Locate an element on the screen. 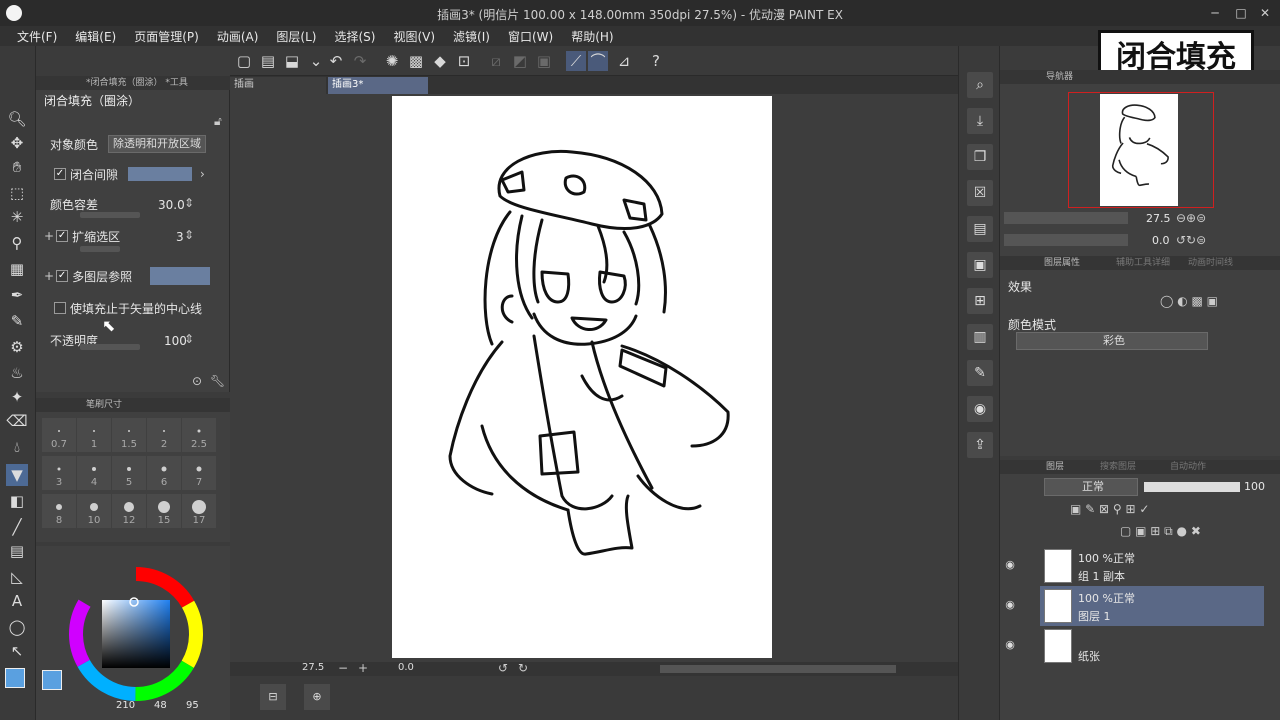 The height and width of the screenshot is (720, 1280). zoom-in-icon: + is located at coordinates (363, 668).